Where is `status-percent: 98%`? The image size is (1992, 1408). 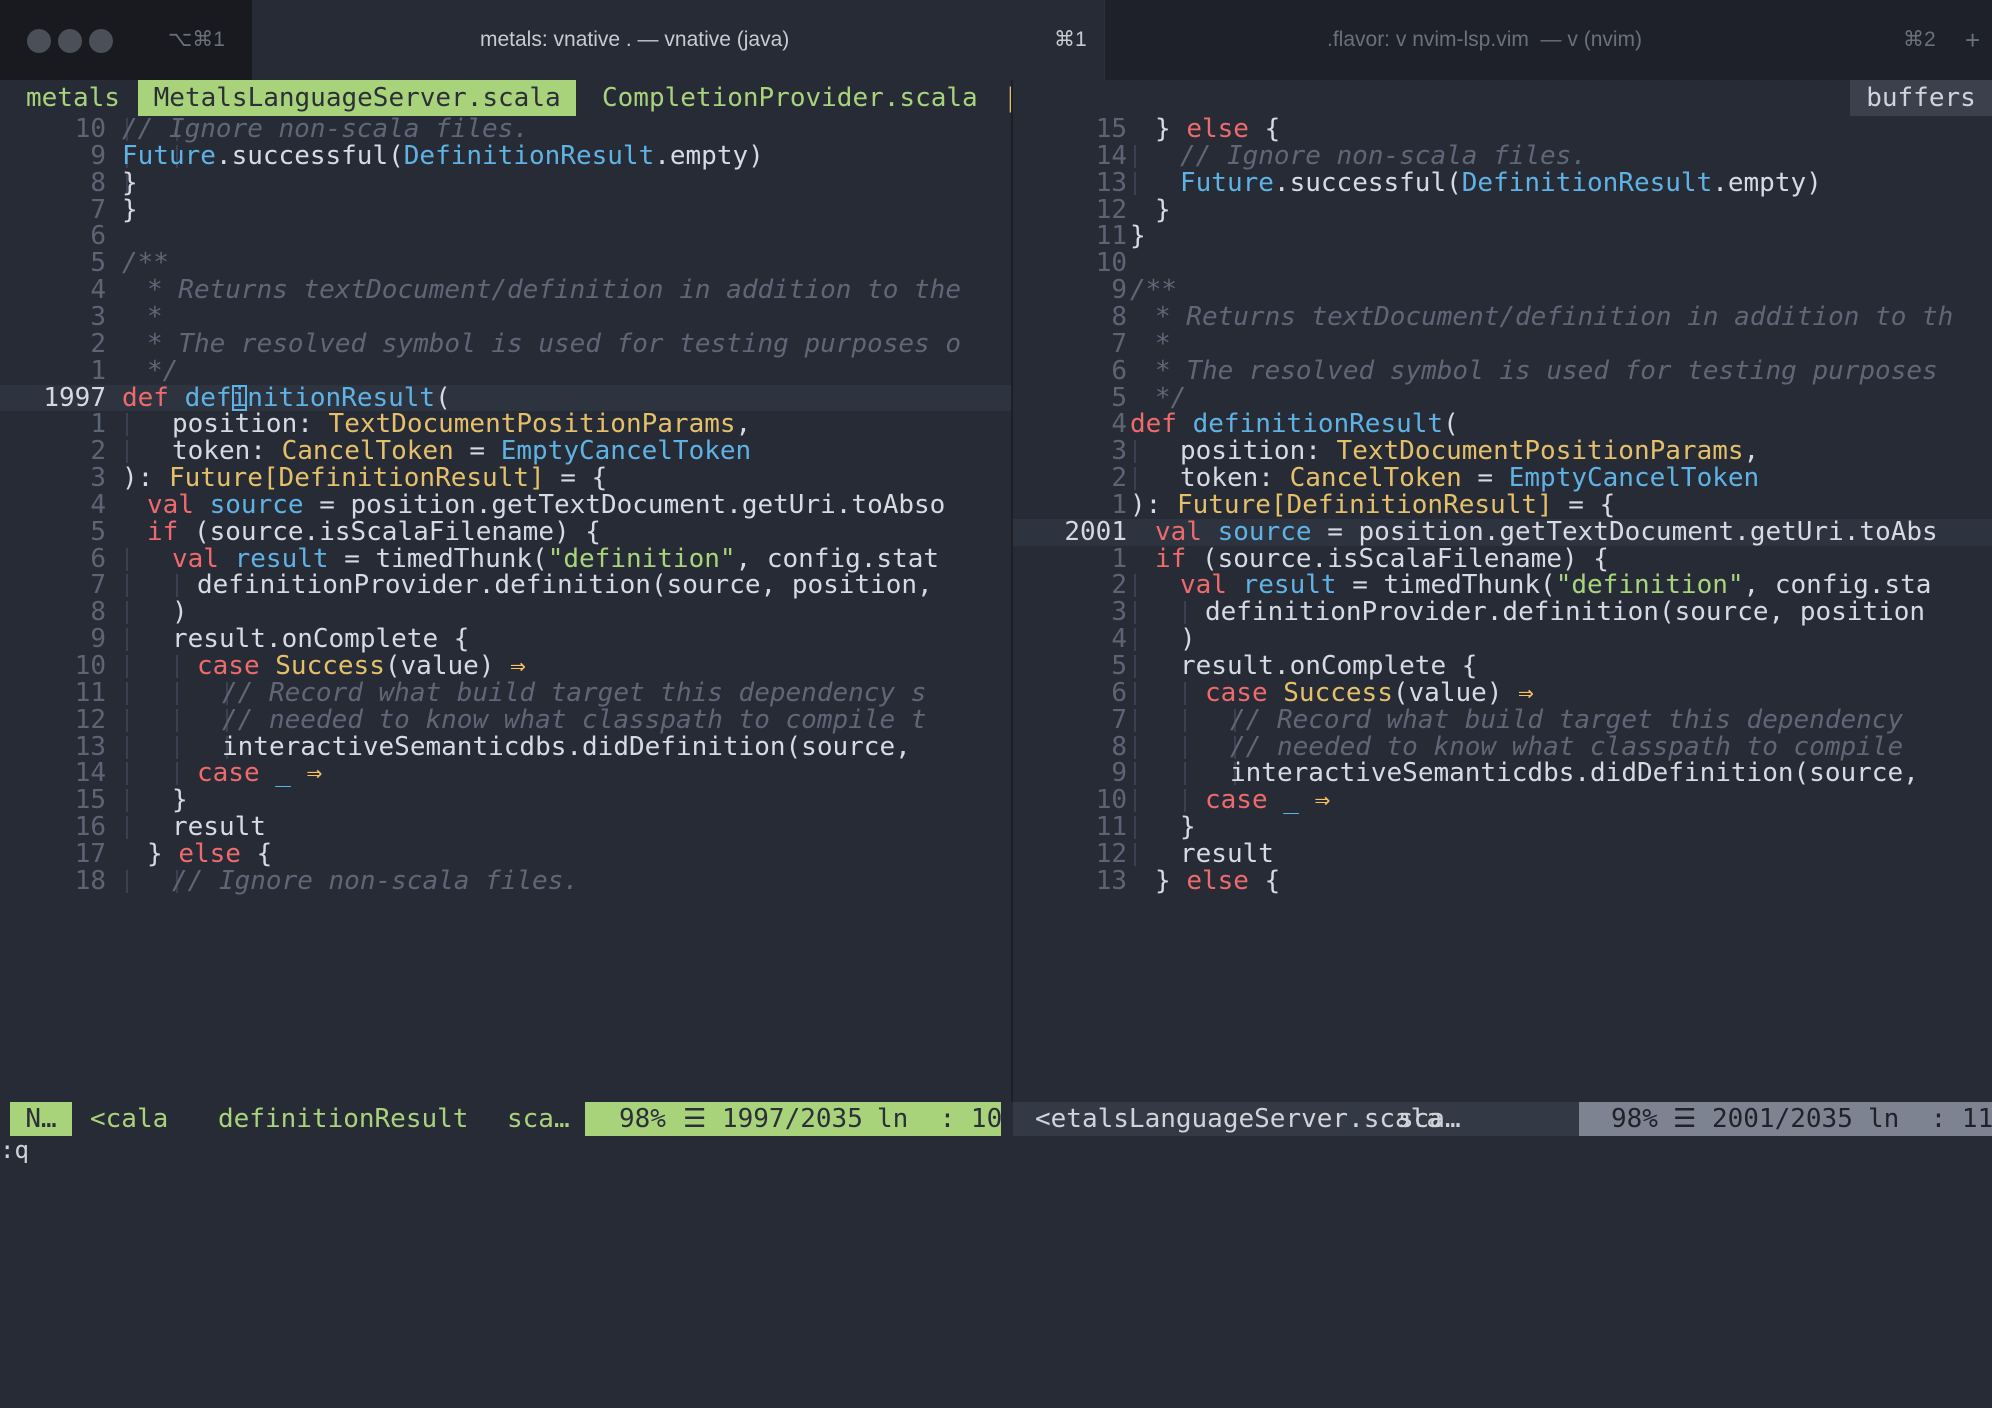 status-percent: 98% is located at coordinates (1634, 1119).